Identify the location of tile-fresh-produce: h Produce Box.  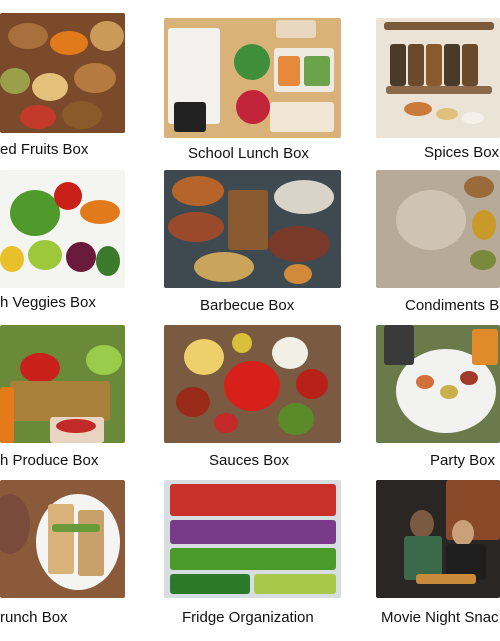
(62, 395).